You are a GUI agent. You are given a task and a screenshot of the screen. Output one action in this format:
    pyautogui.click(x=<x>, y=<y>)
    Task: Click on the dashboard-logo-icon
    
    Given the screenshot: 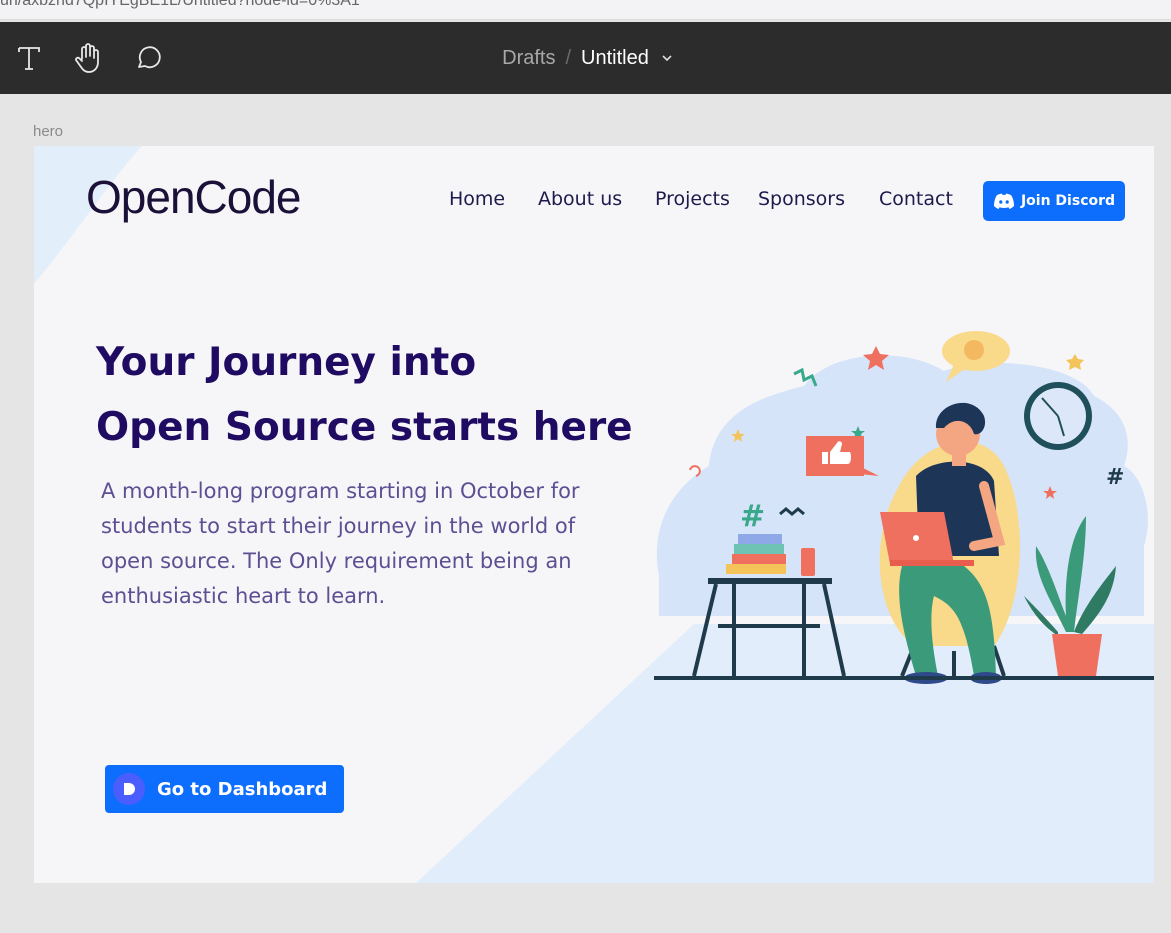 What is the action you would take?
    pyautogui.click(x=129, y=789)
    